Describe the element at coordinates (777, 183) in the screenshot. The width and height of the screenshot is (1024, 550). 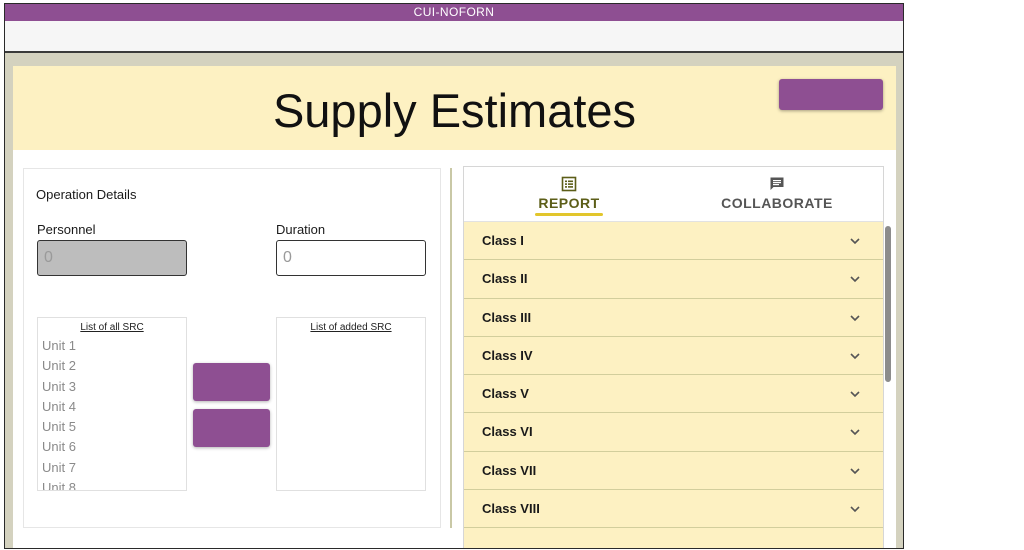
I see `chat-icon` at that location.